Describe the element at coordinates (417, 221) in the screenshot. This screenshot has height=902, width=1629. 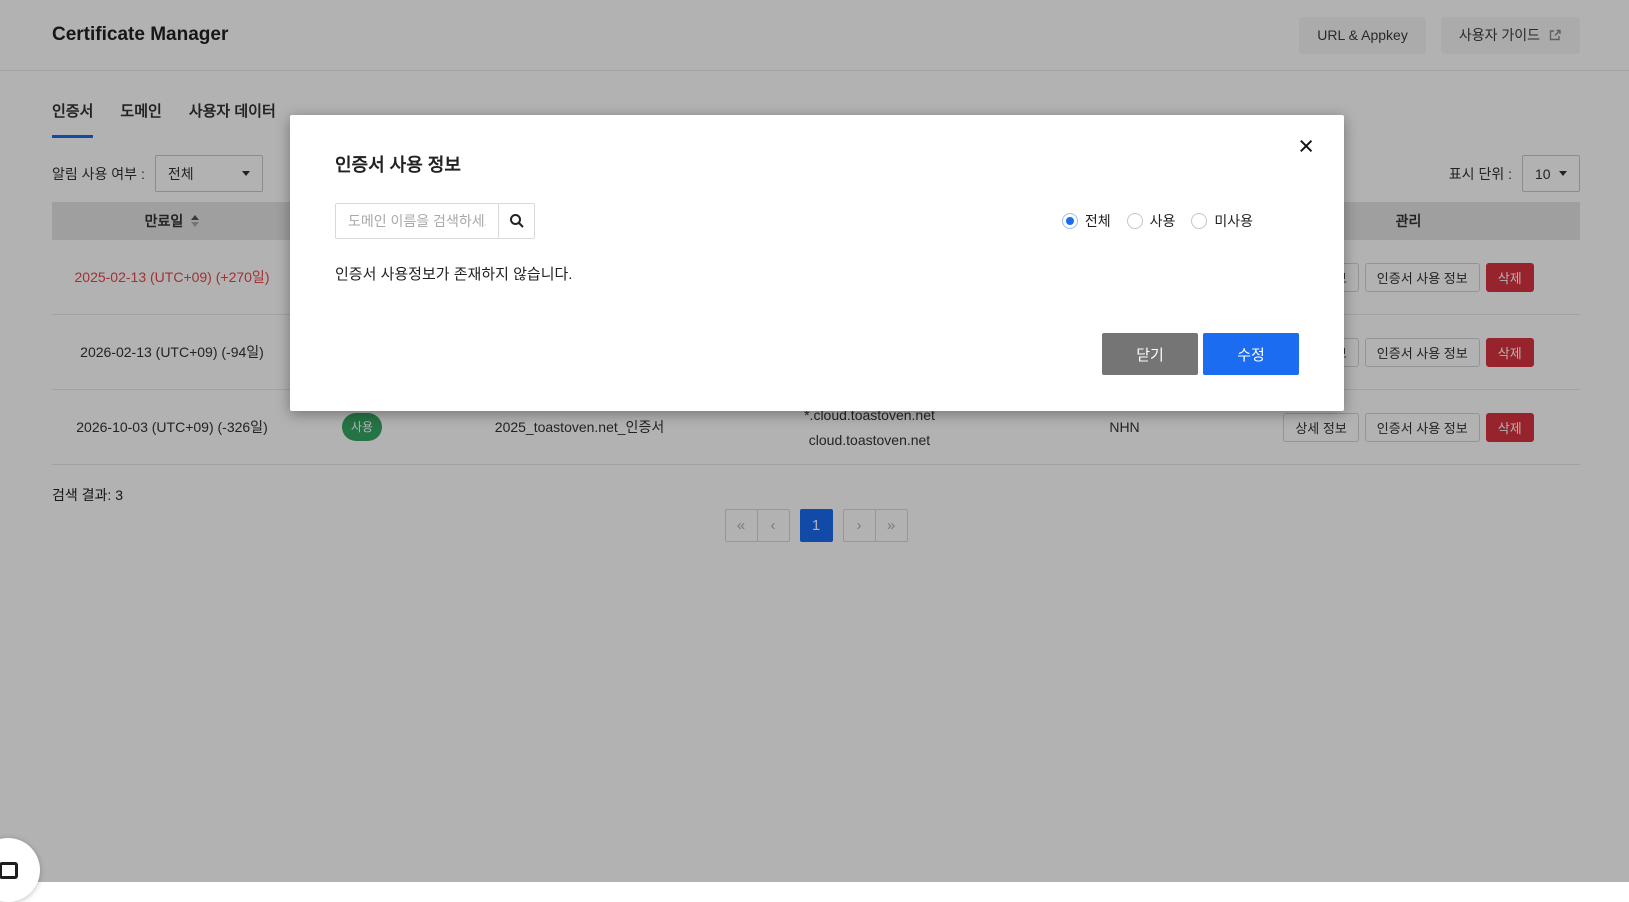
I see `domain-search-input` at that location.